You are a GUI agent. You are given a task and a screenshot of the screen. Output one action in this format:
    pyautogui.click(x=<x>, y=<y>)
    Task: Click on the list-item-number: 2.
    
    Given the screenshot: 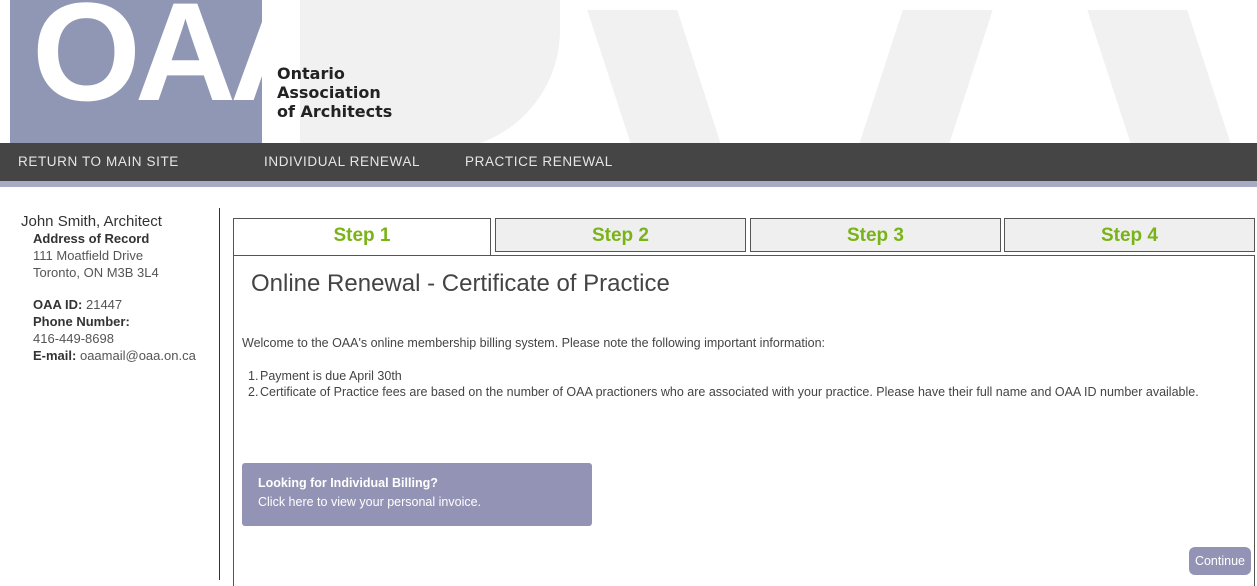 What is the action you would take?
    pyautogui.click(x=253, y=392)
    